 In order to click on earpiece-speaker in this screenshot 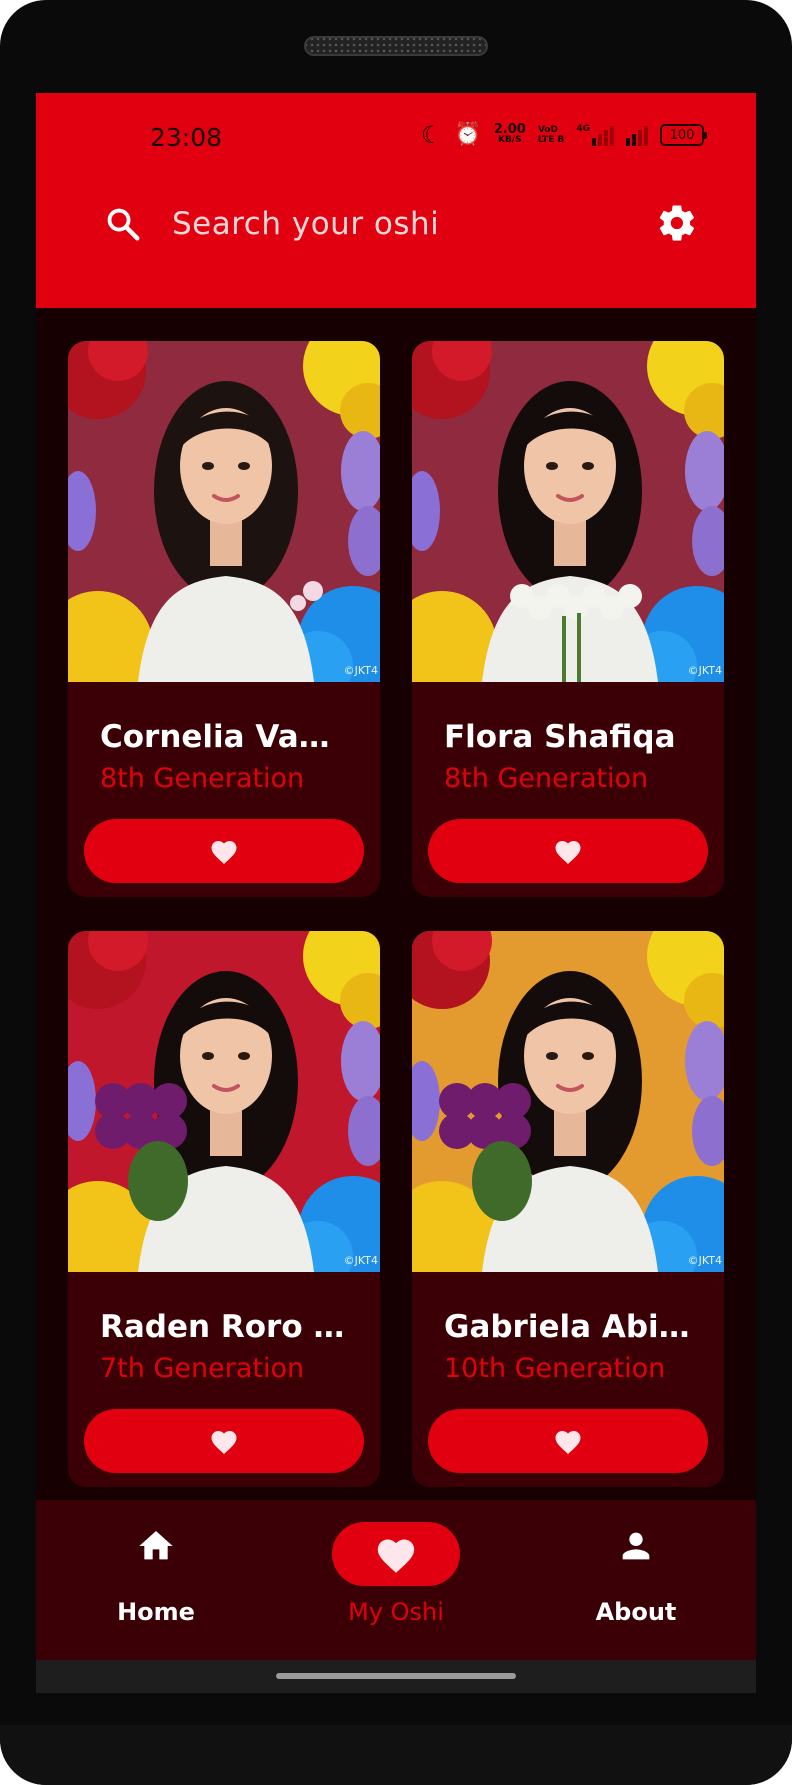, I will do `click(396, 46)`.